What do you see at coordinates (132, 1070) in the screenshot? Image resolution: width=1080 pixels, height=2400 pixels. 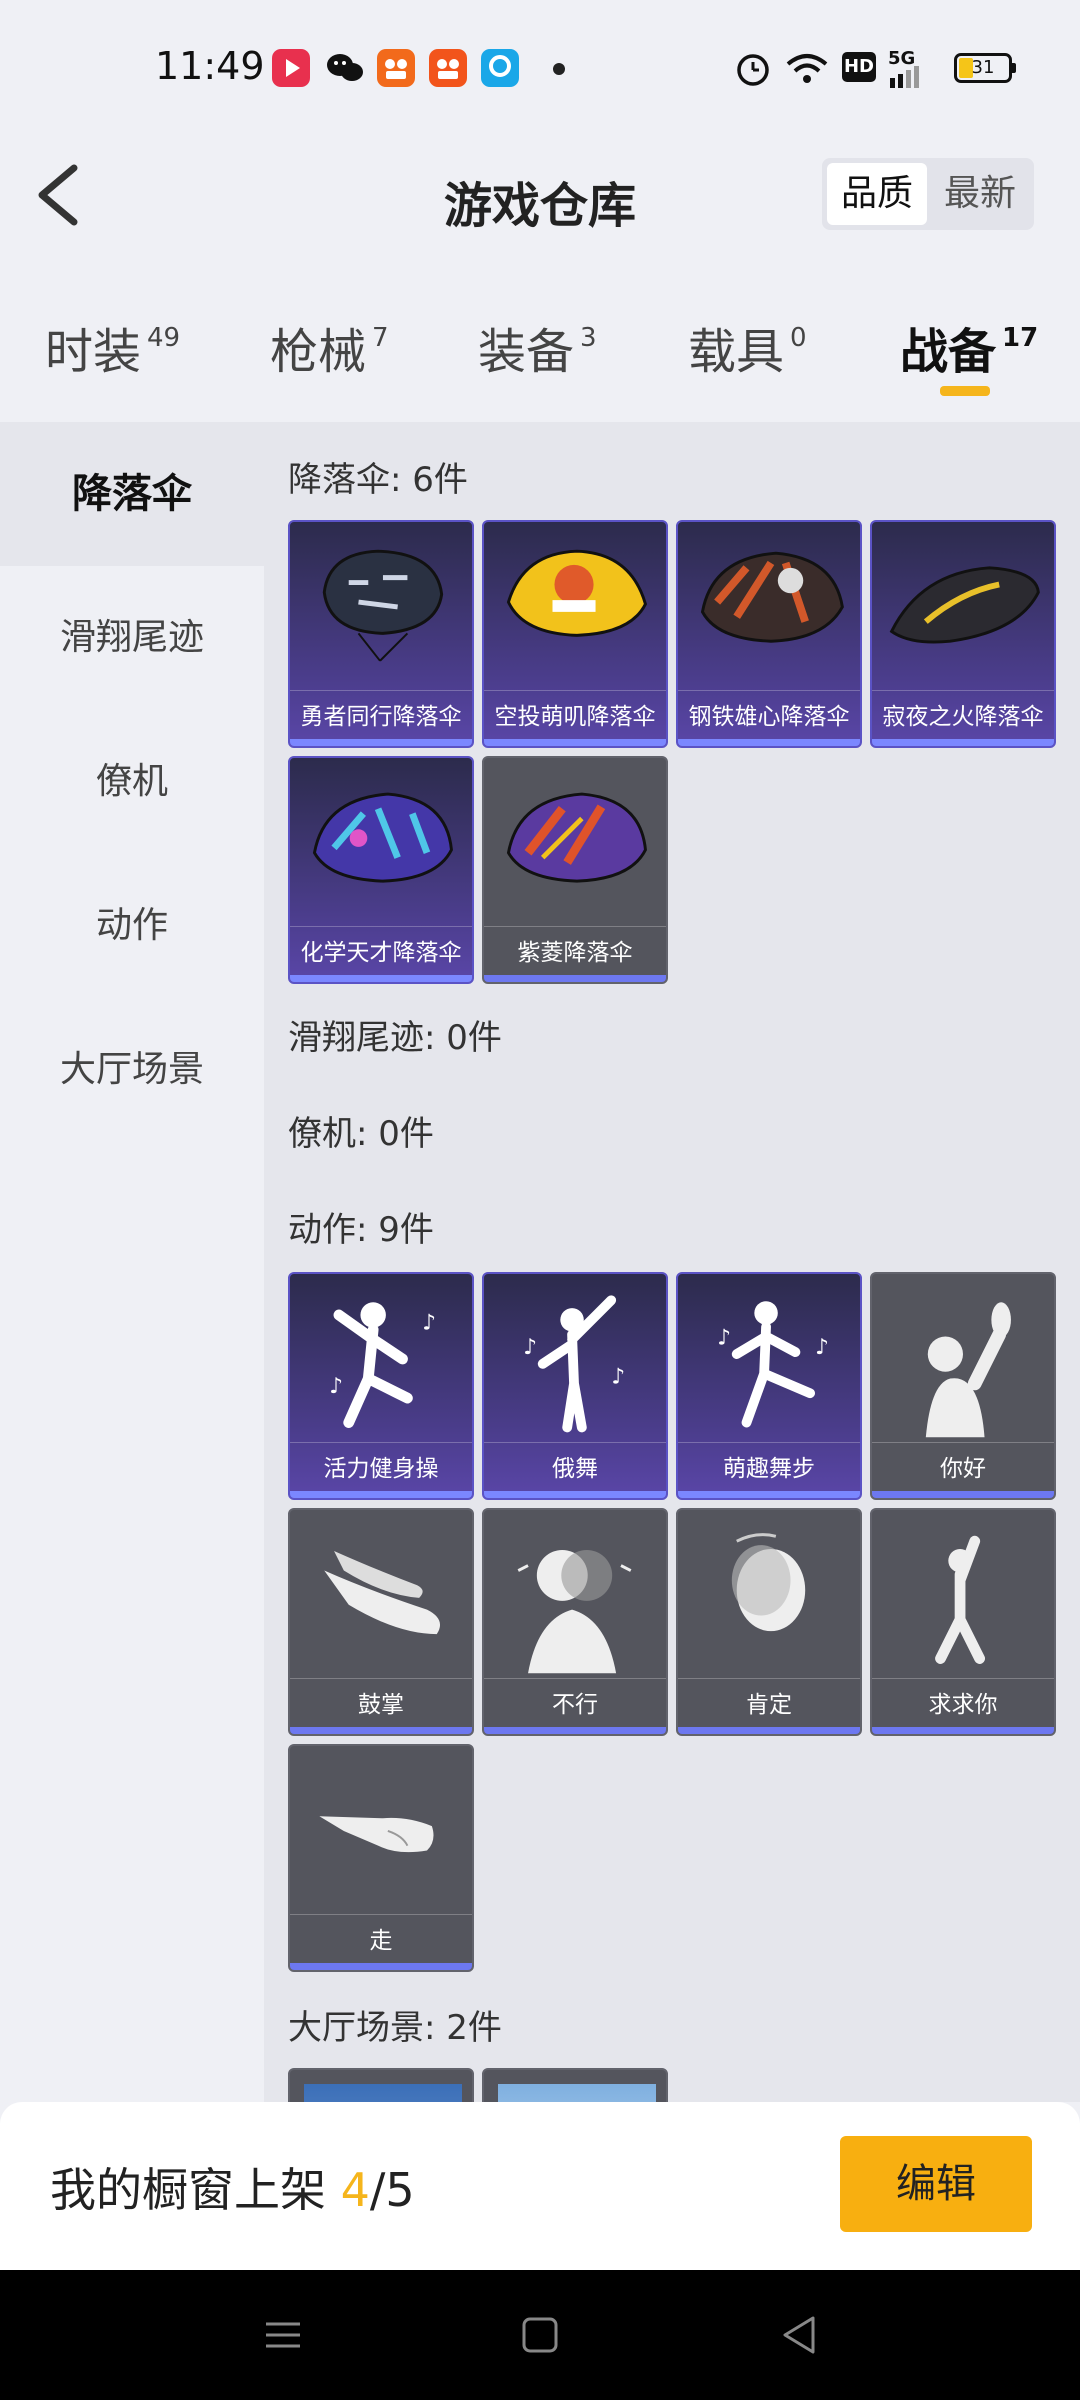 I see `sidebar-item-lobby-scene: 大厅场景` at bounding box center [132, 1070].